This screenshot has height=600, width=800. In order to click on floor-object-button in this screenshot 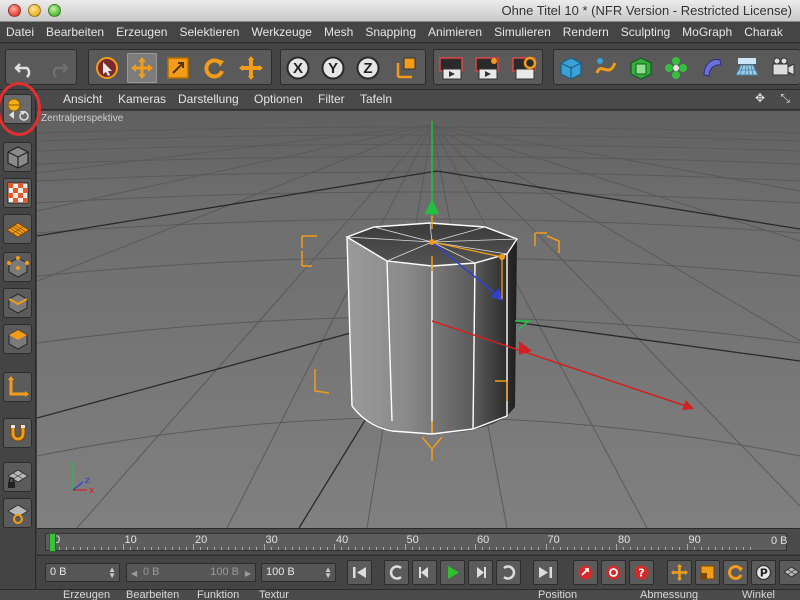, I will do `click(747, 68)`.